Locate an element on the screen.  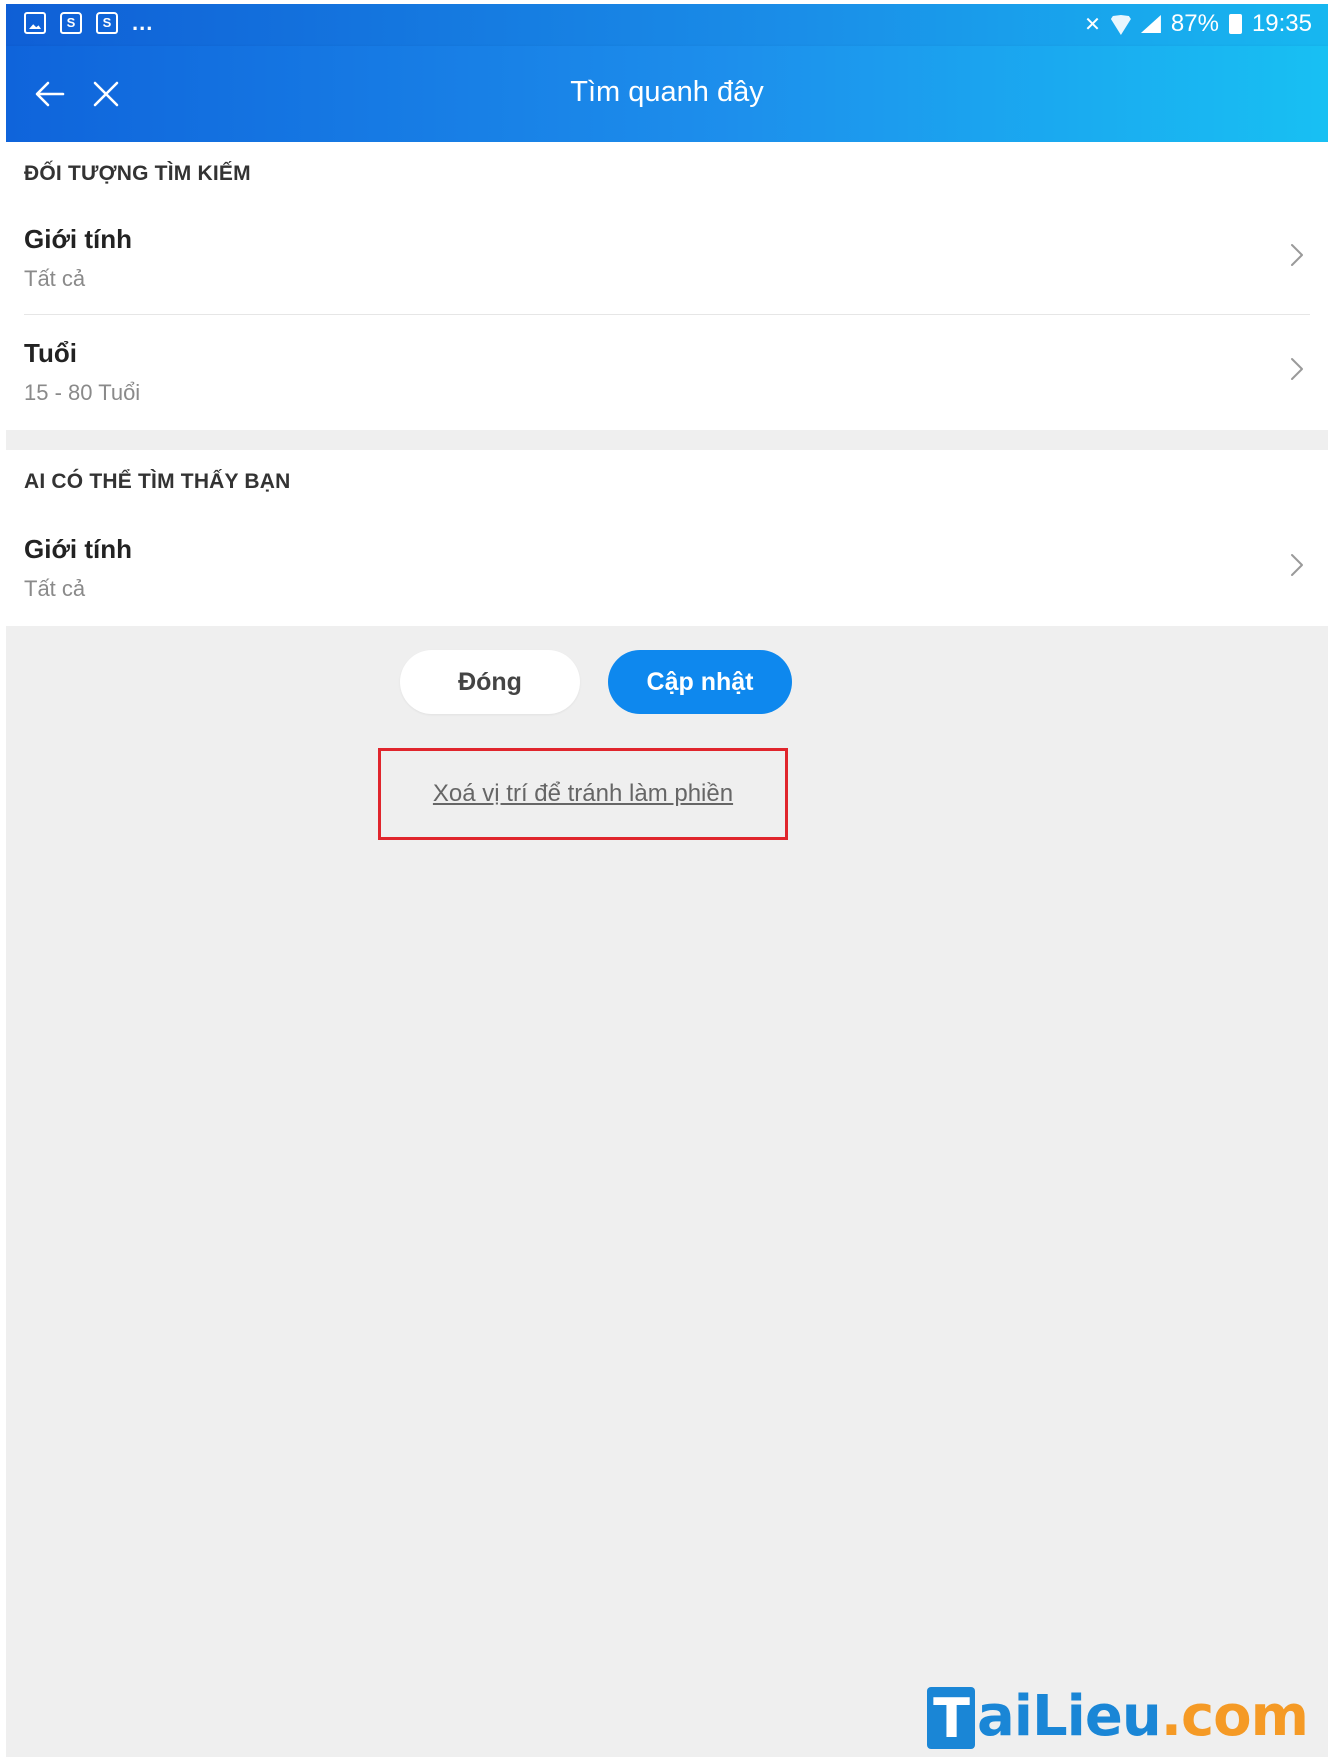
watermark-text: aiLieu is located at coordinates (1069, 1716).